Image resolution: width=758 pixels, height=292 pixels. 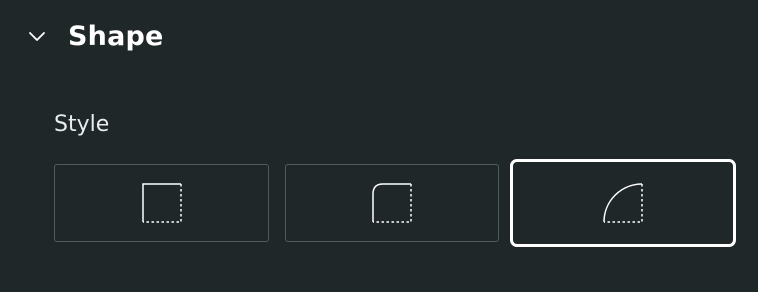 I want to click on style-square-corner-button, so click(x=161, y=203).